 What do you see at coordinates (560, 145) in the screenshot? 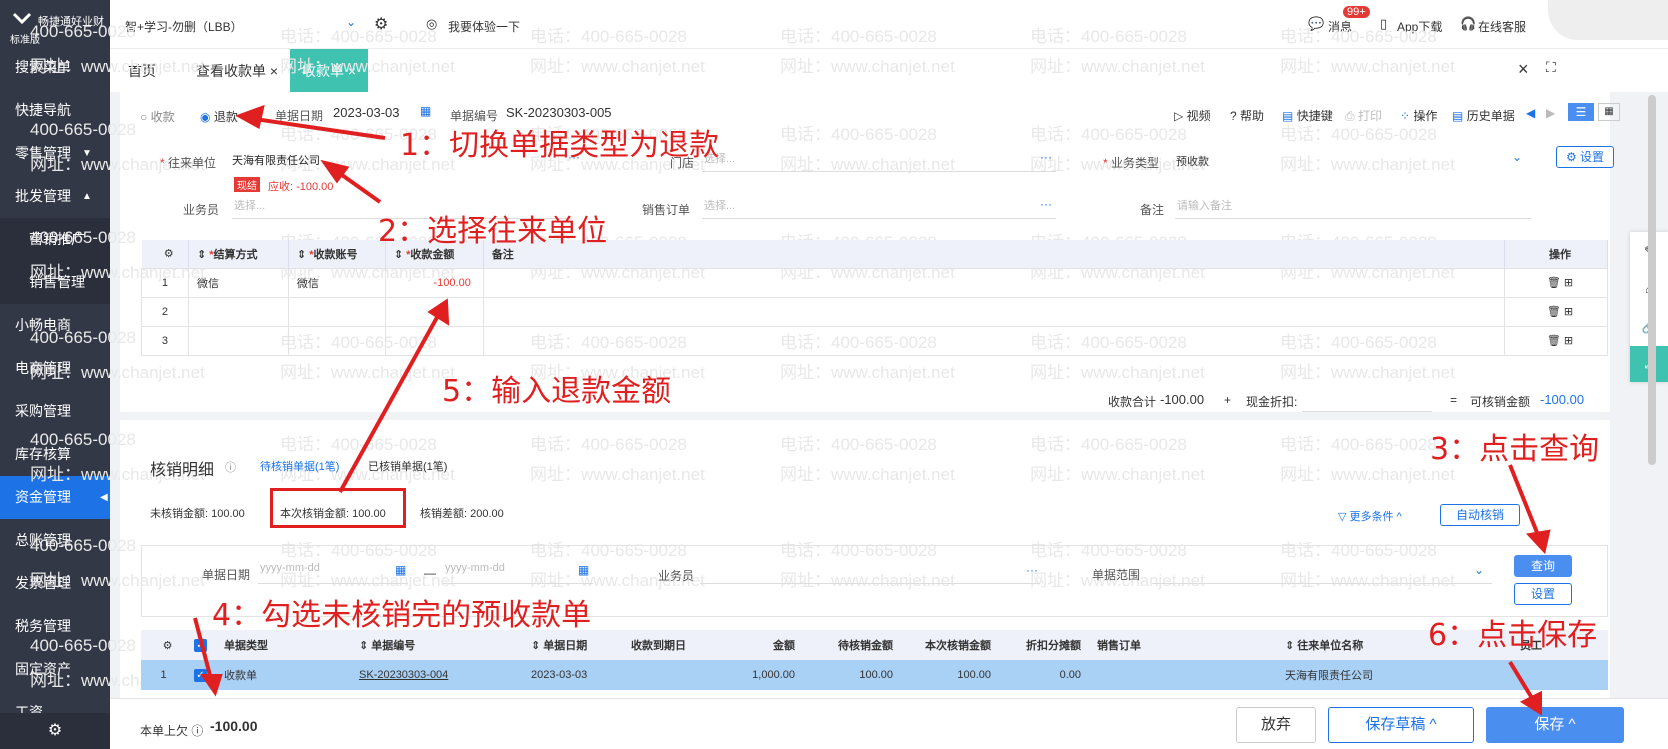
I see `annotation-1: 1：切换单据类型为退款` at bounding box center [560, 145].